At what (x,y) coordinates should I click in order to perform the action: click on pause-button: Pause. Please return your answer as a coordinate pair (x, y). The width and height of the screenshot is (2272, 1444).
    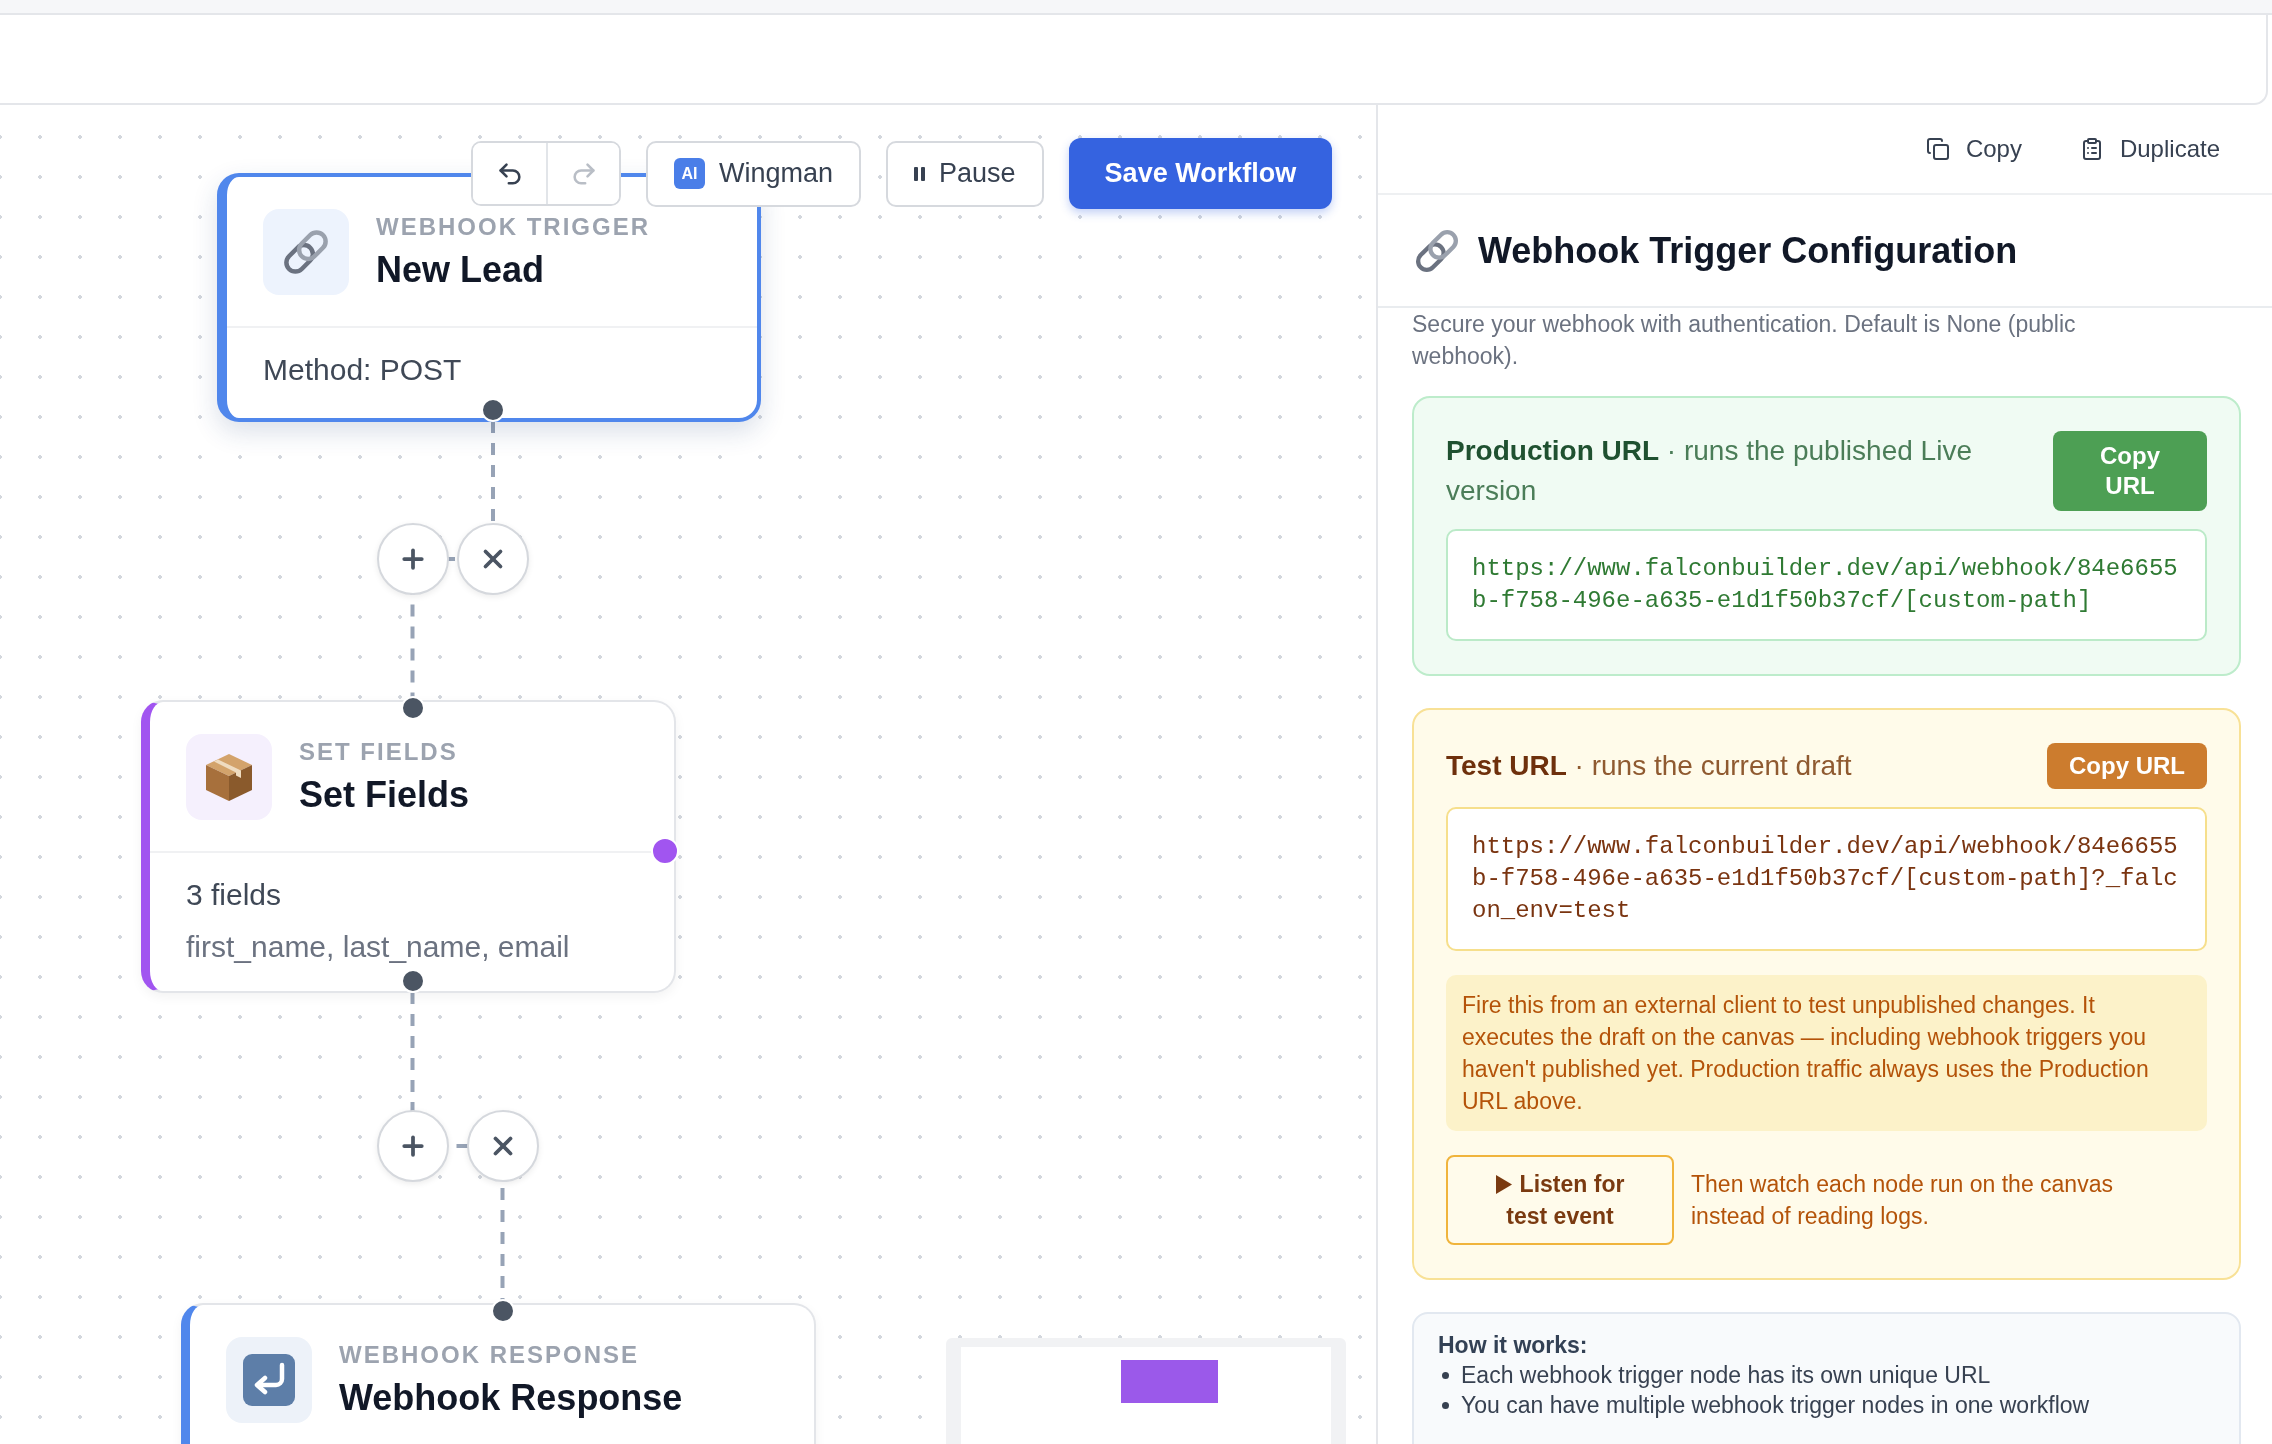
    Looking at the image, I should click on (965, 173).